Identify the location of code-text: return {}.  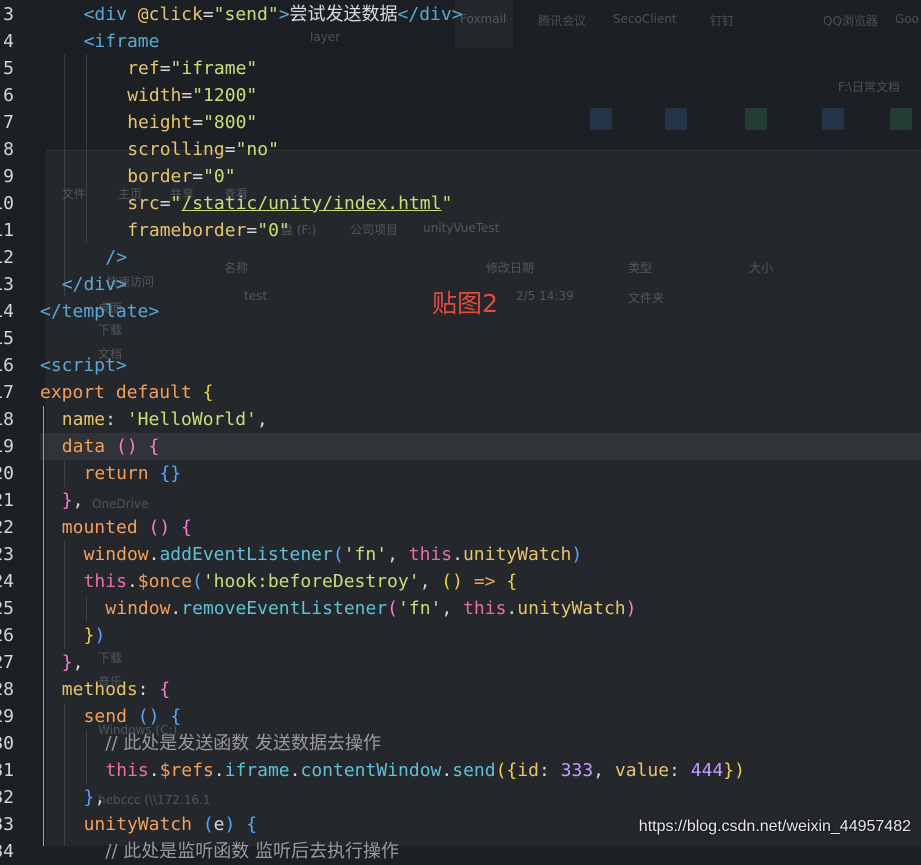
(133, 473).